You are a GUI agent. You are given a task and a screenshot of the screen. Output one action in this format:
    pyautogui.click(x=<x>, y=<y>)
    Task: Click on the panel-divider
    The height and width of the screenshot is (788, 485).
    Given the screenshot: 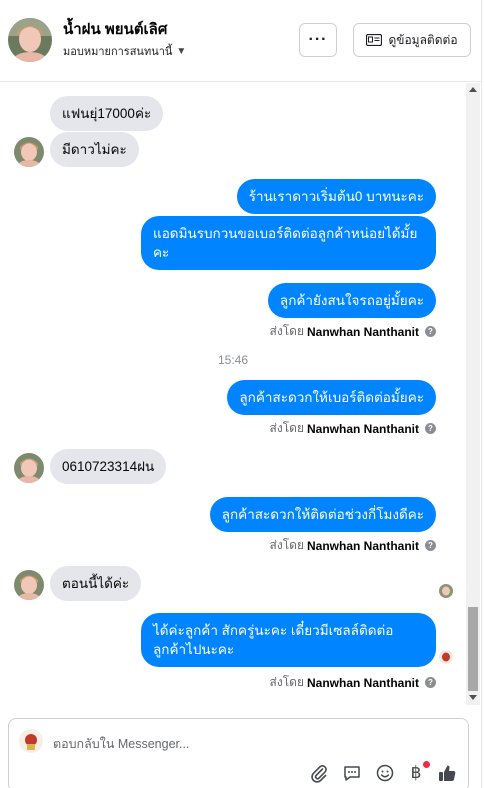 What is the action you would take?
    pyautogui.click(x=483, y=394)
    